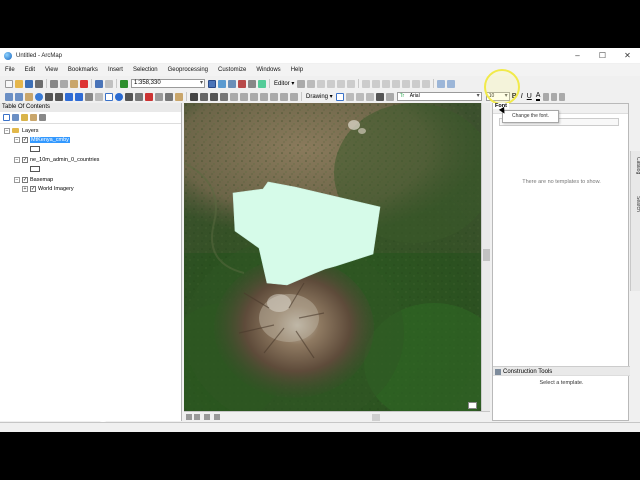 The image size is (640, 480). What do you see at coordinates (169, 96) in the screenshot?
I see `time-slider-icon` at bounding box center [169, 96].